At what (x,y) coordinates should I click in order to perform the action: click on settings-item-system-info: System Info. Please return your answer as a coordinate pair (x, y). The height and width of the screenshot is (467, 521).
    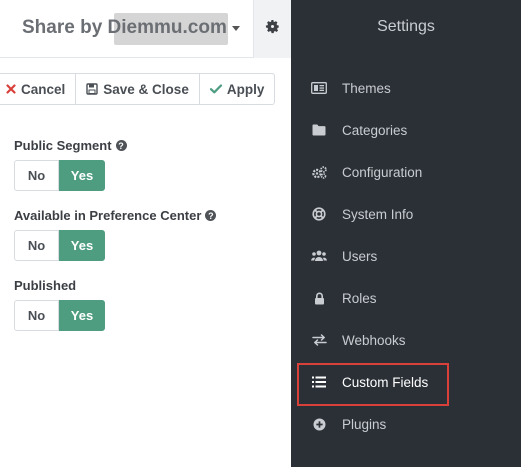
    Looking at the image, I should click on (406, 214).